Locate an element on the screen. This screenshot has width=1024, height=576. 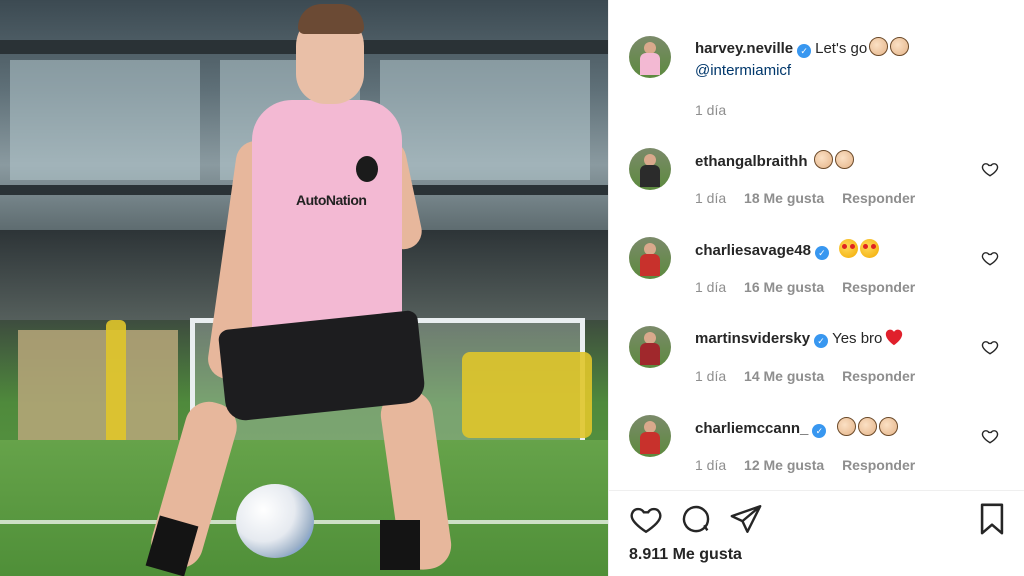
player-pink-jersey is located at coordinates (327, 220).